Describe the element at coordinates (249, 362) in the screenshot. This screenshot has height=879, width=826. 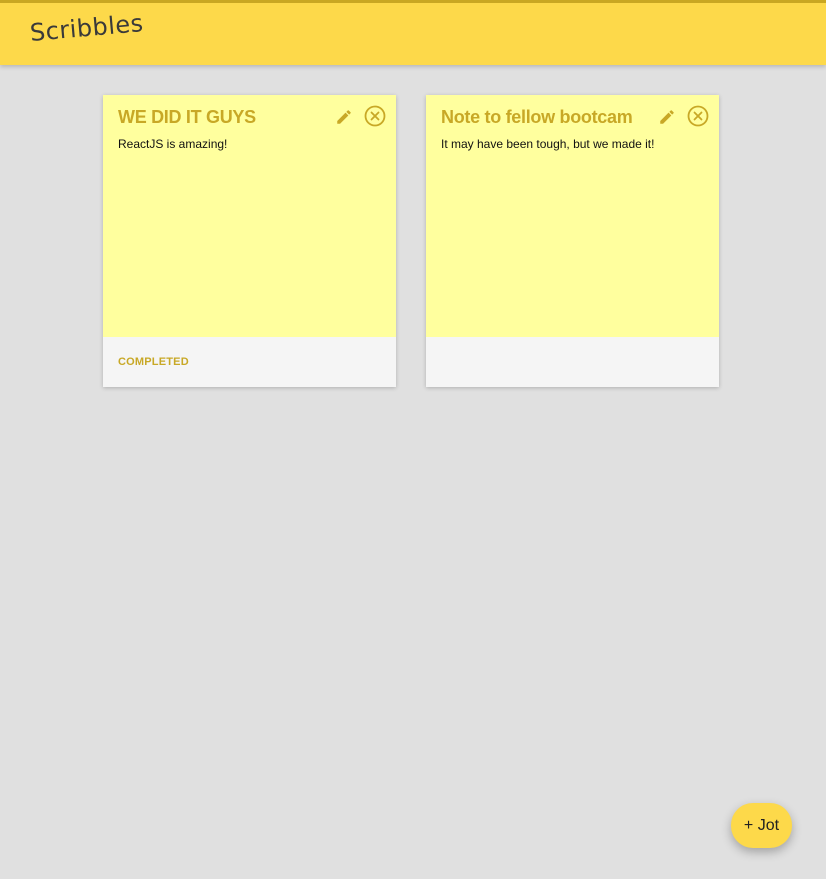
I see `note-footer: COMPLETED` at that location.